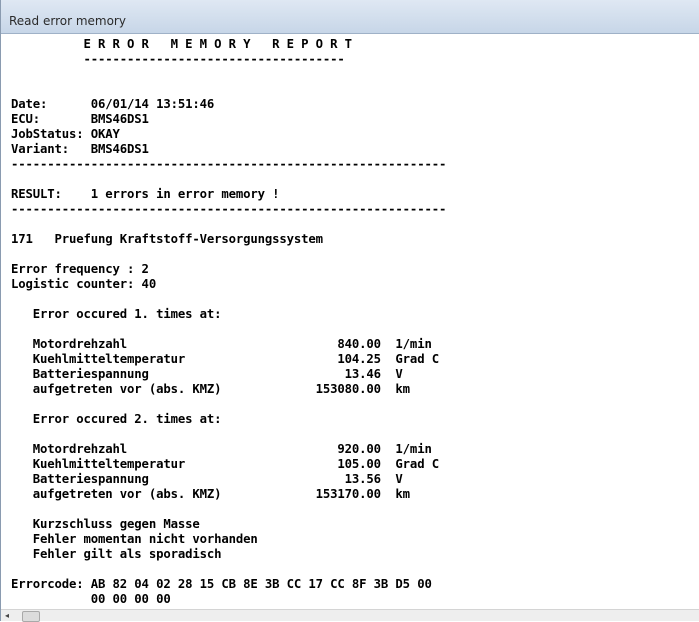 This screenshot has height=622, width=699. Describe the element at coordinates (84, 284) in the screenshot. I see `report-line: Logistic counter: 40` at that location.